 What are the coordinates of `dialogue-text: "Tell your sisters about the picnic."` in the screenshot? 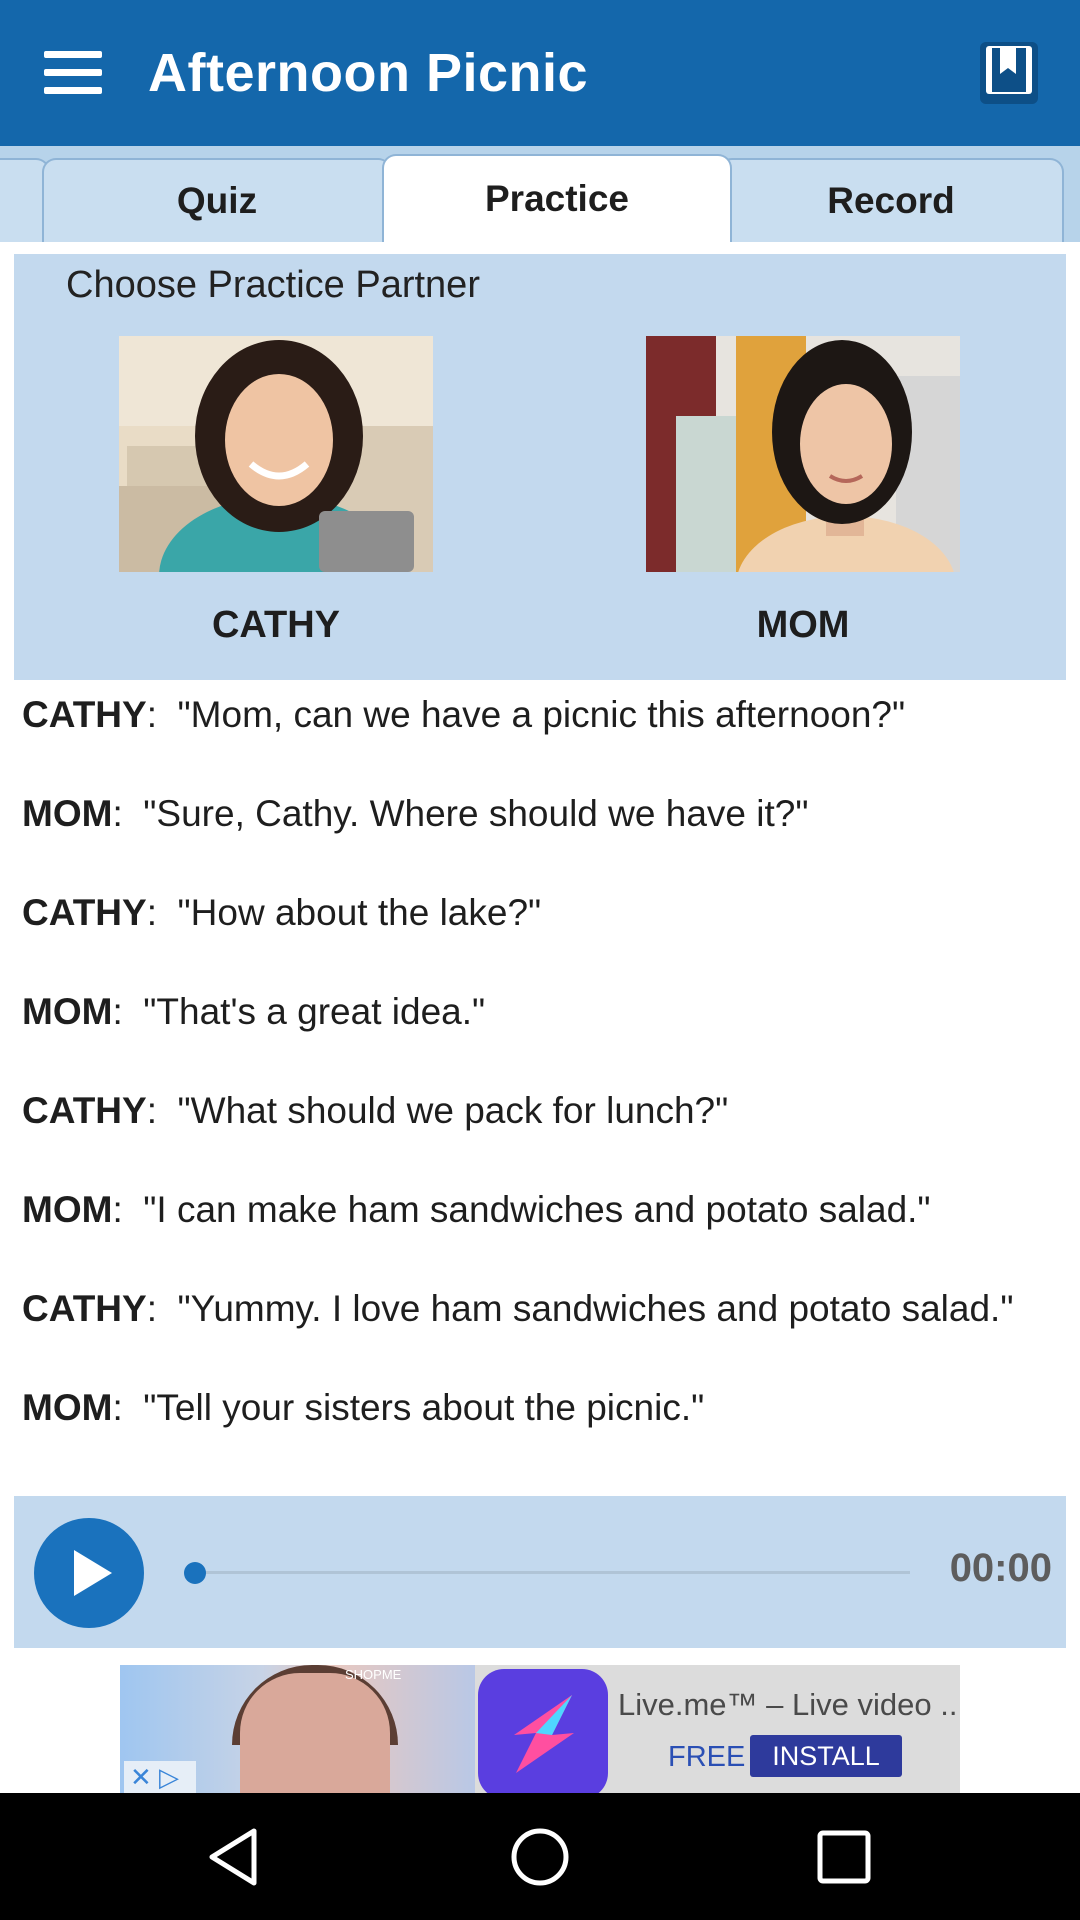 It's located at (424, 1407).